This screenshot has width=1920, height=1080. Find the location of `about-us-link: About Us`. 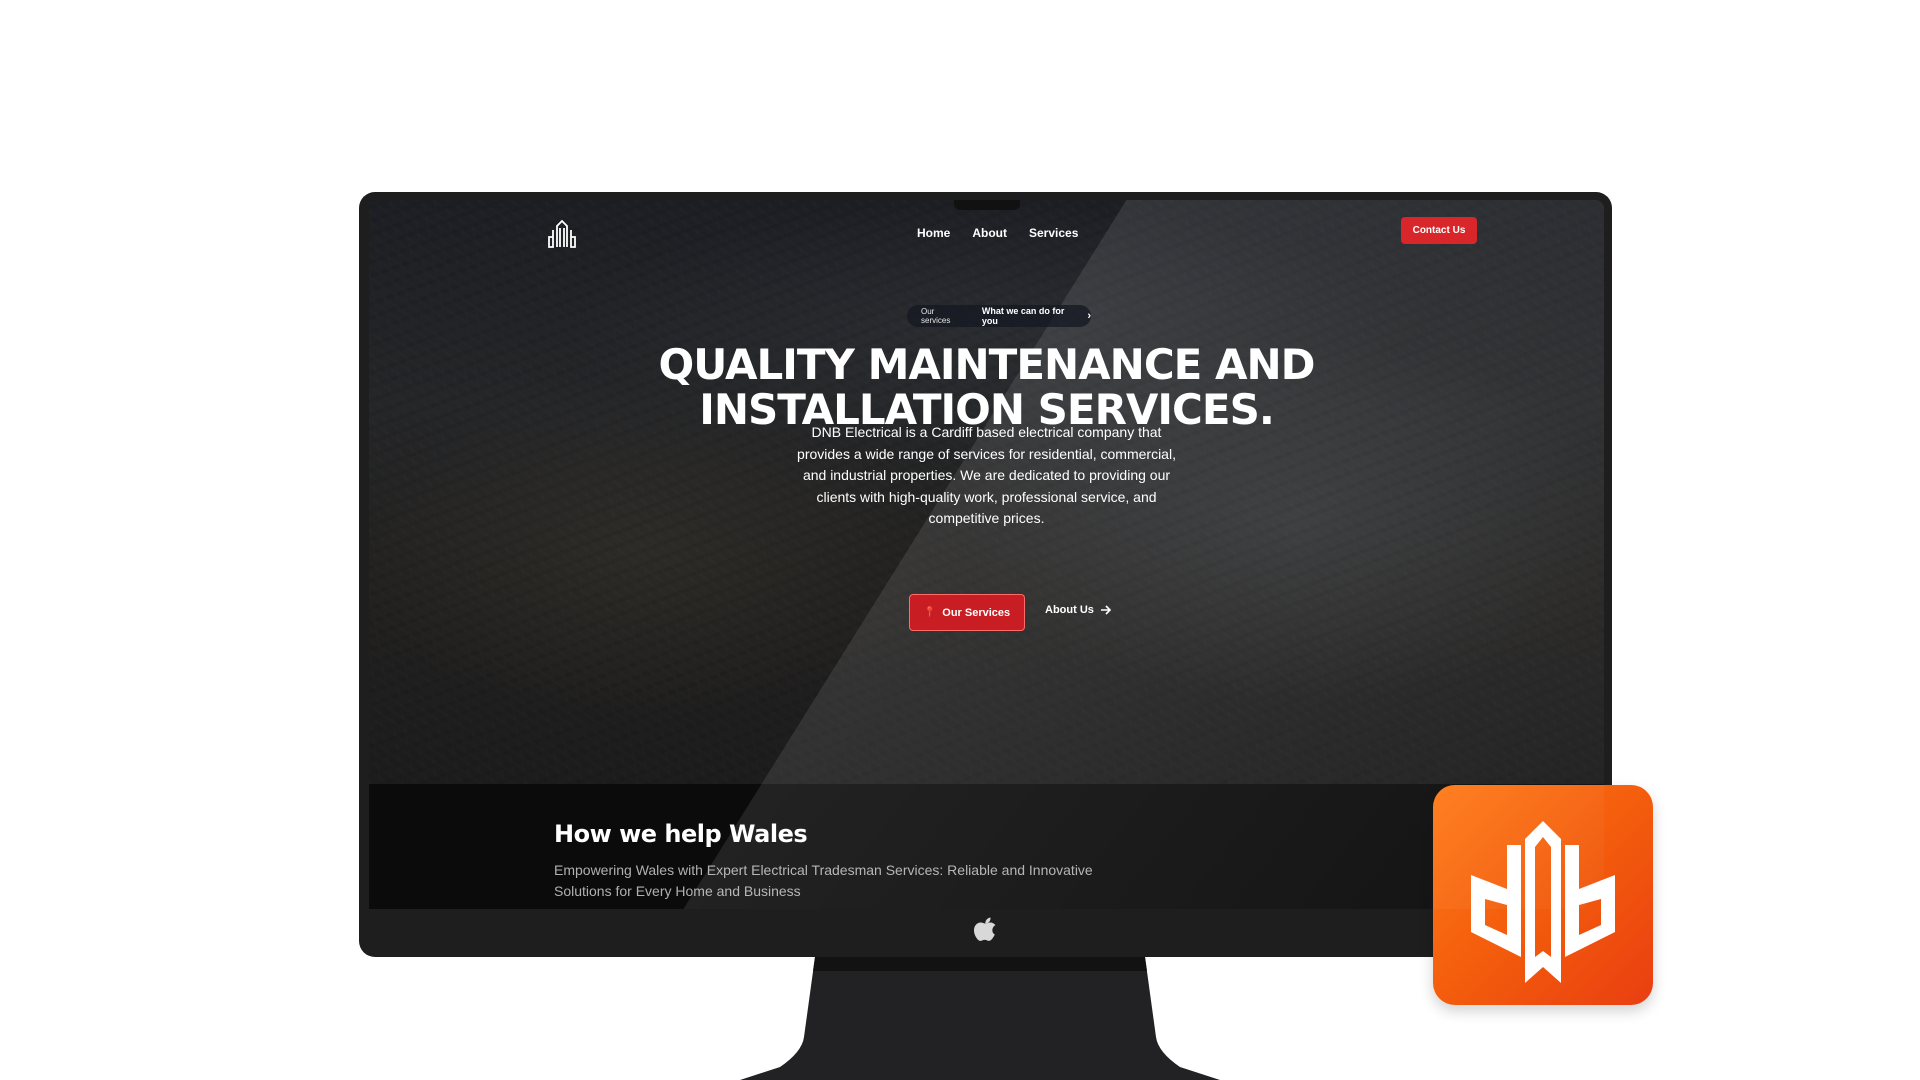

about-us-link: About Us is located at coordinates (1078, 610).